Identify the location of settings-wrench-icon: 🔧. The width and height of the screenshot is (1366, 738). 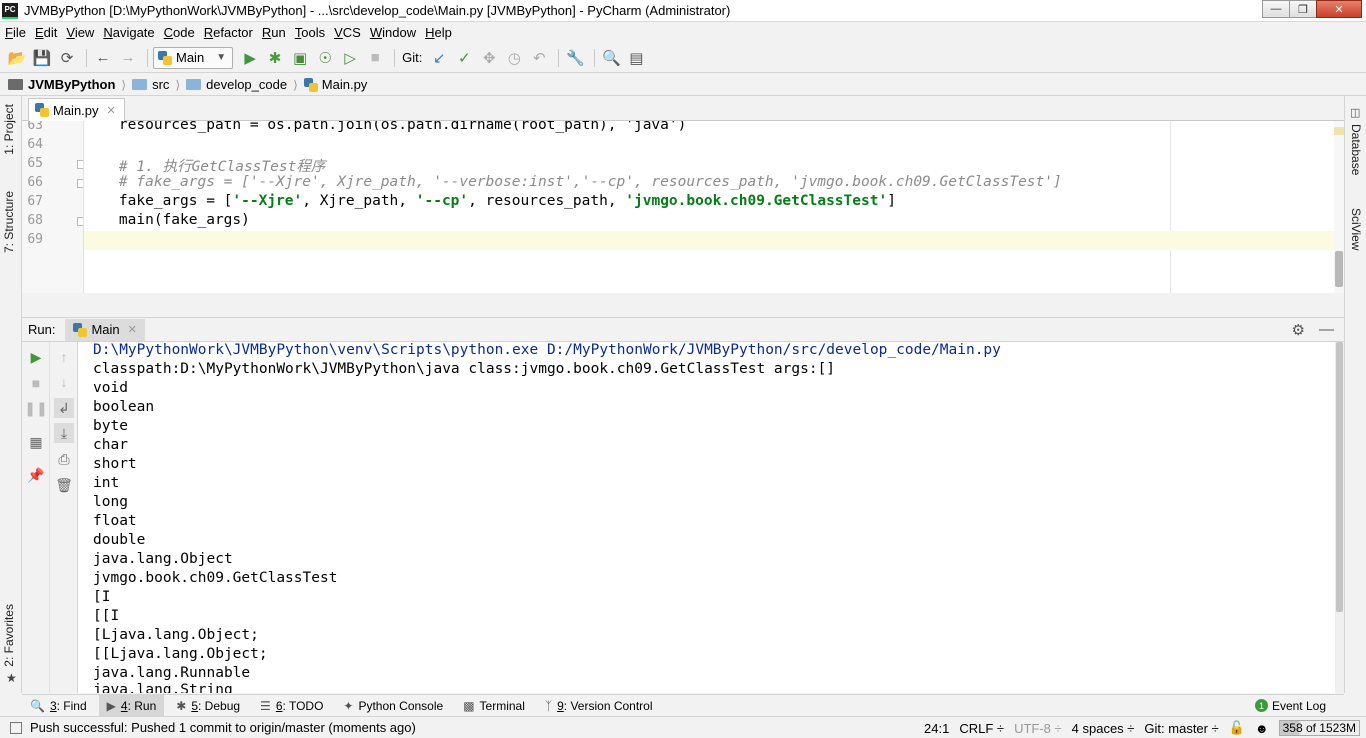
(575, 58).